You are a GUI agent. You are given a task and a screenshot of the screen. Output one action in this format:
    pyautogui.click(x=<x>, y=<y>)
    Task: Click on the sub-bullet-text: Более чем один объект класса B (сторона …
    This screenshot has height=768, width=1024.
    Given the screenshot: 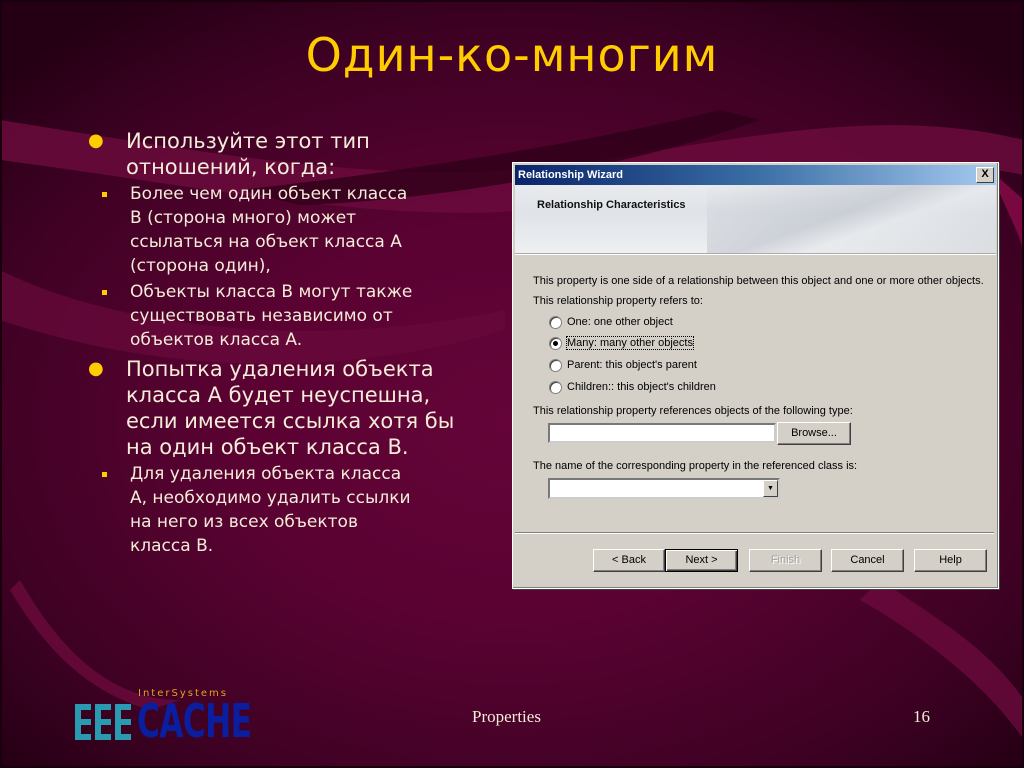 What is the action you would take?
    pyautogui.click(x=269, y=230)
    